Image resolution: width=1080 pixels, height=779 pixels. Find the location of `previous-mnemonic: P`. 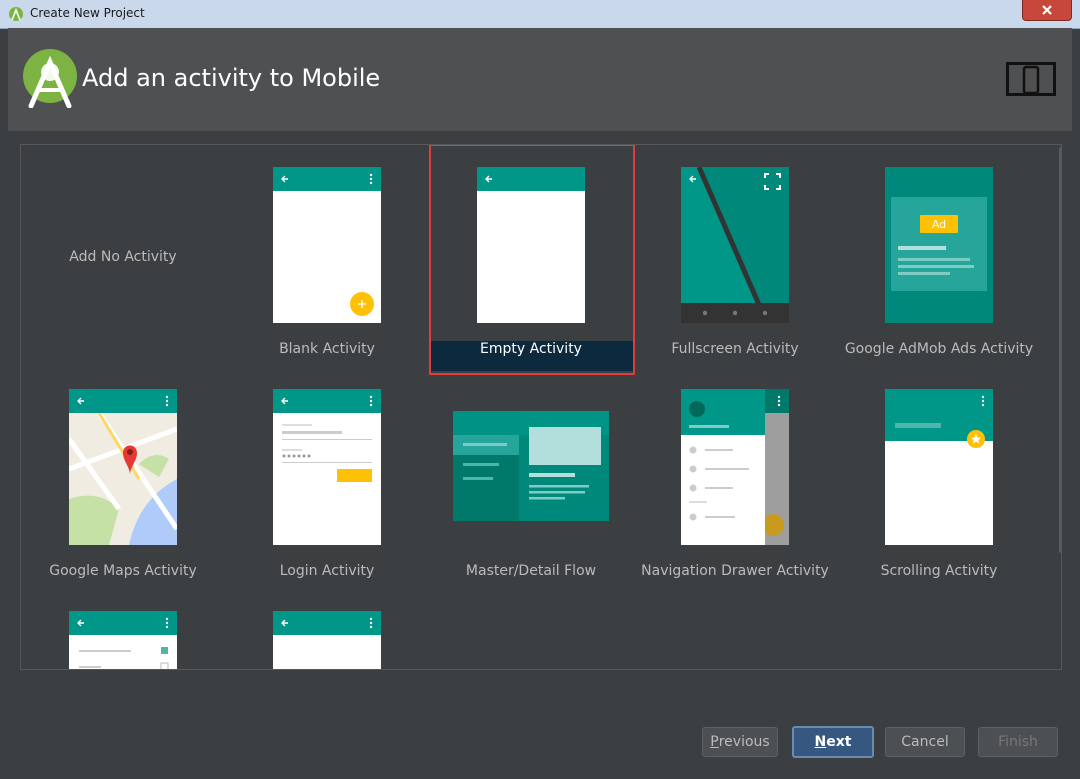

previous-mnemonic: P is located at coordinates (714, 742).